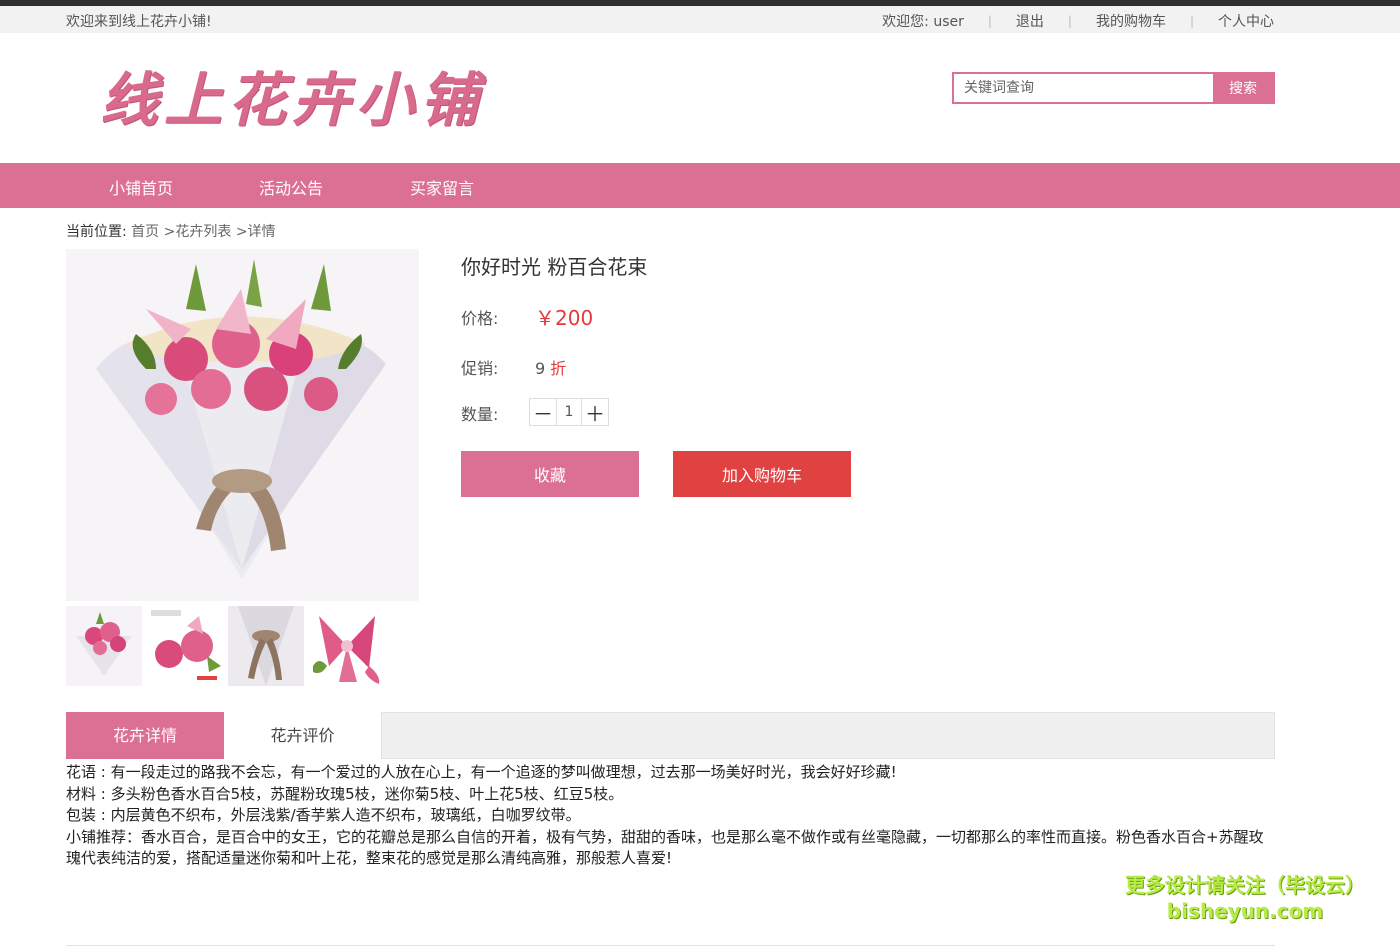 This screenshot has width=1400, height=949. What do you see at coordinates (527, 317) in the screenshot?
I see `price-row: 价格: ￥200` at bounding box center [527, 317].